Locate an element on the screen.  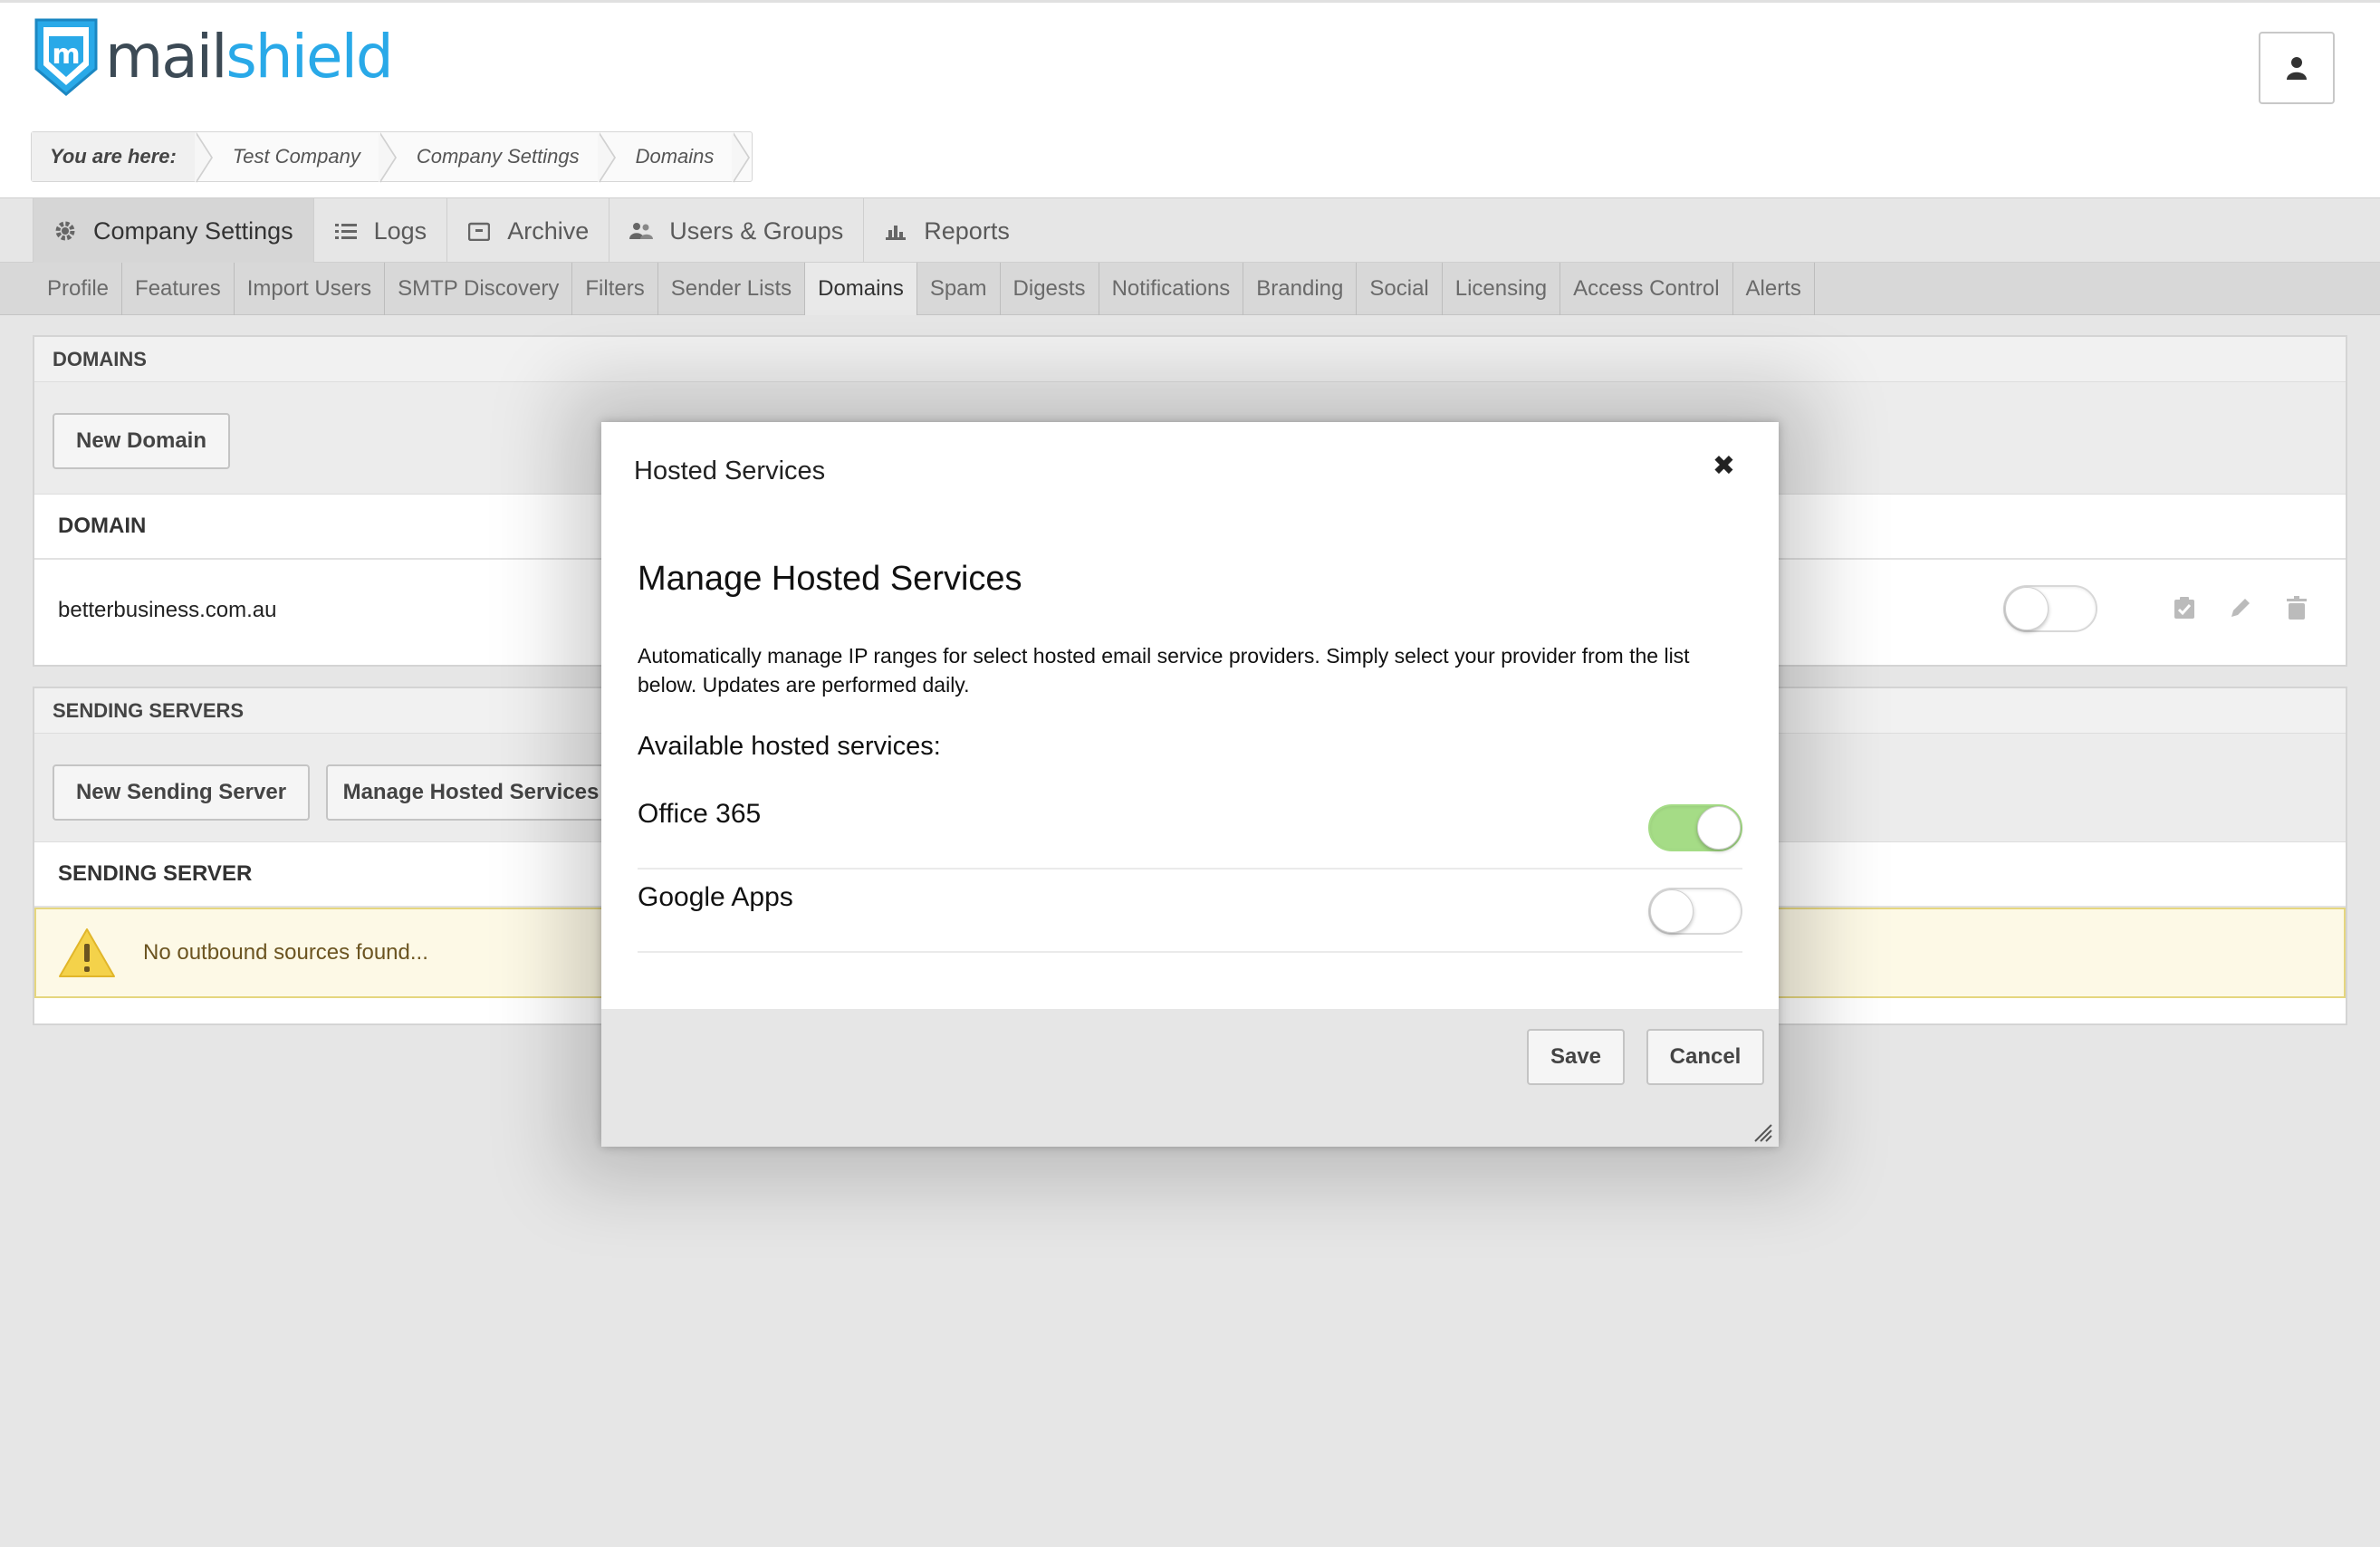
service-name: Office 365 is located at coordinates (700, 814).